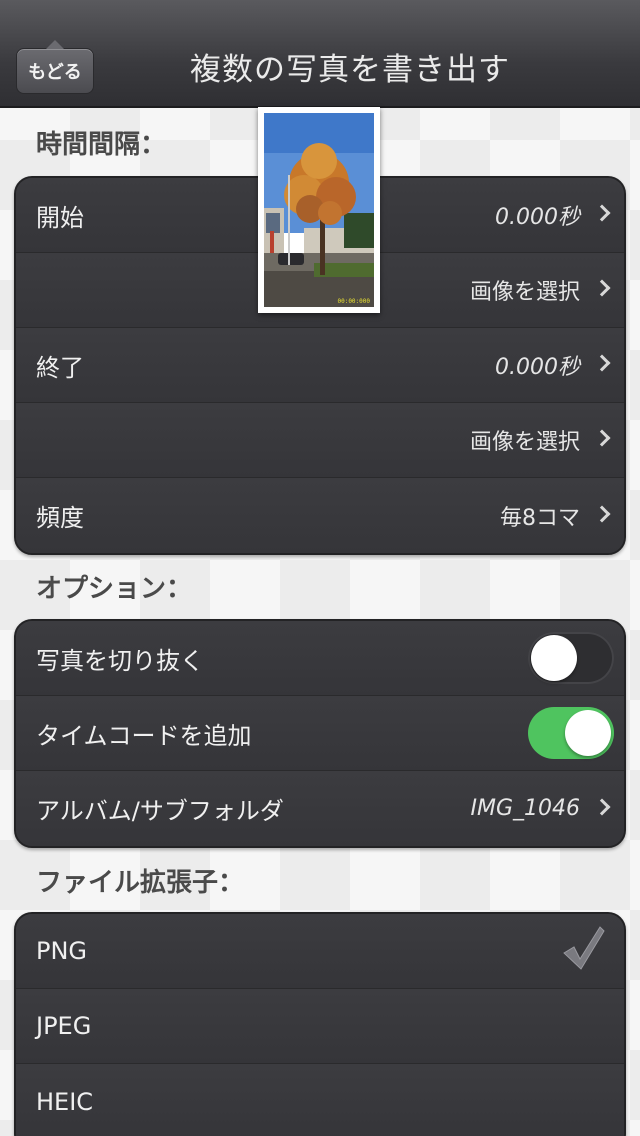 The height and width of the screenshot is (1136, 640). I want to click on crop-photo-toggle, so click(571, 658).